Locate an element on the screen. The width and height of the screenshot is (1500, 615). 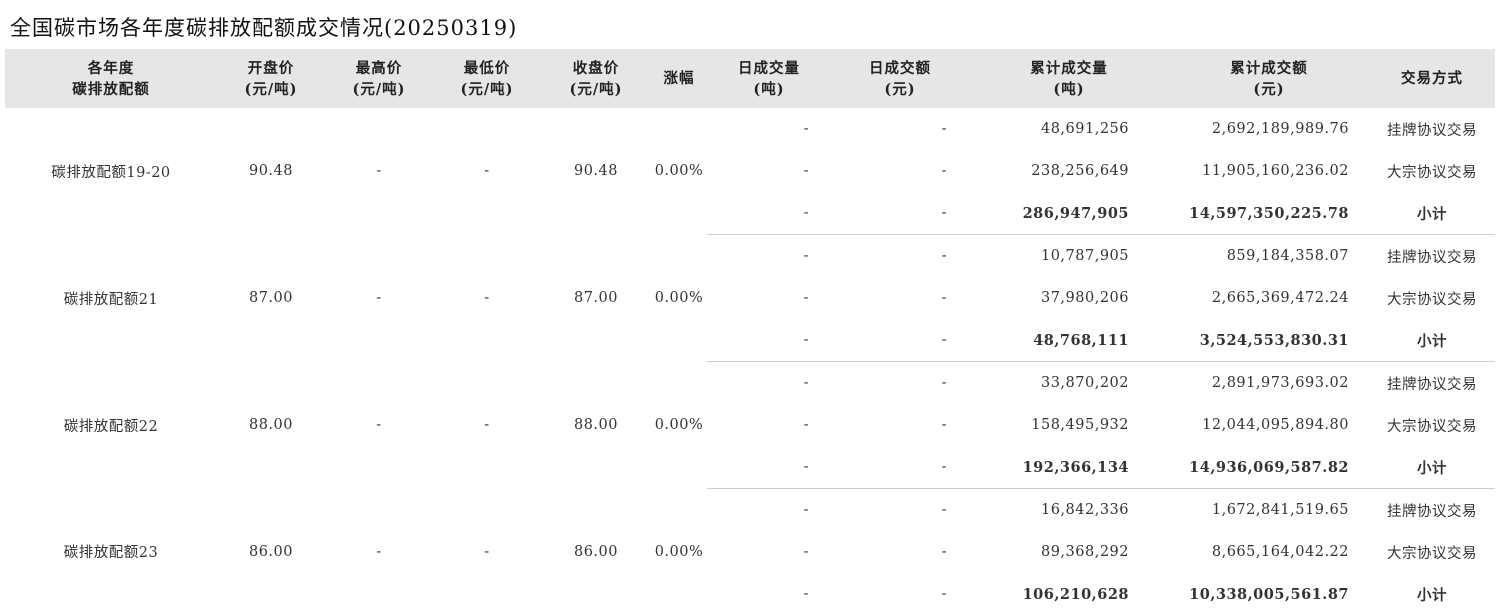
cumulative-amount: 2,665,369,472.24 is located at coordinates (1269, 298).